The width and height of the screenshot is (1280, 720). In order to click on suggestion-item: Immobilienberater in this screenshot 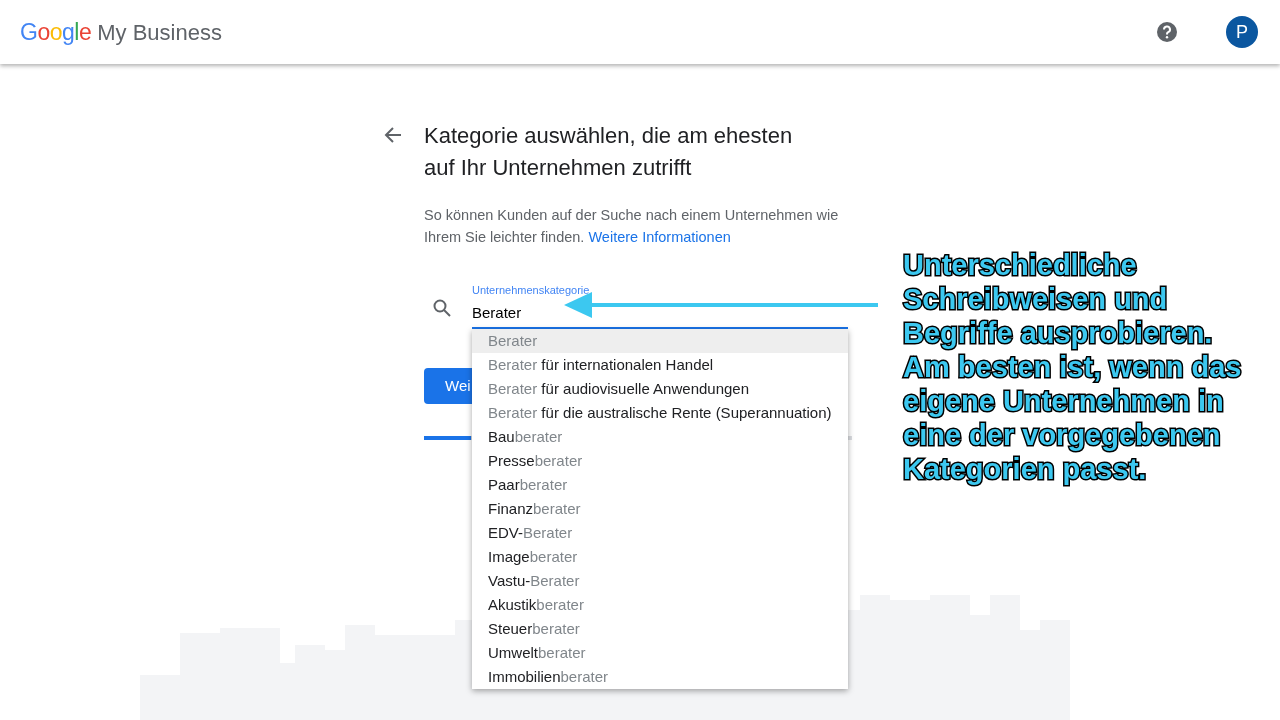, I will do `click(660, 677)`.